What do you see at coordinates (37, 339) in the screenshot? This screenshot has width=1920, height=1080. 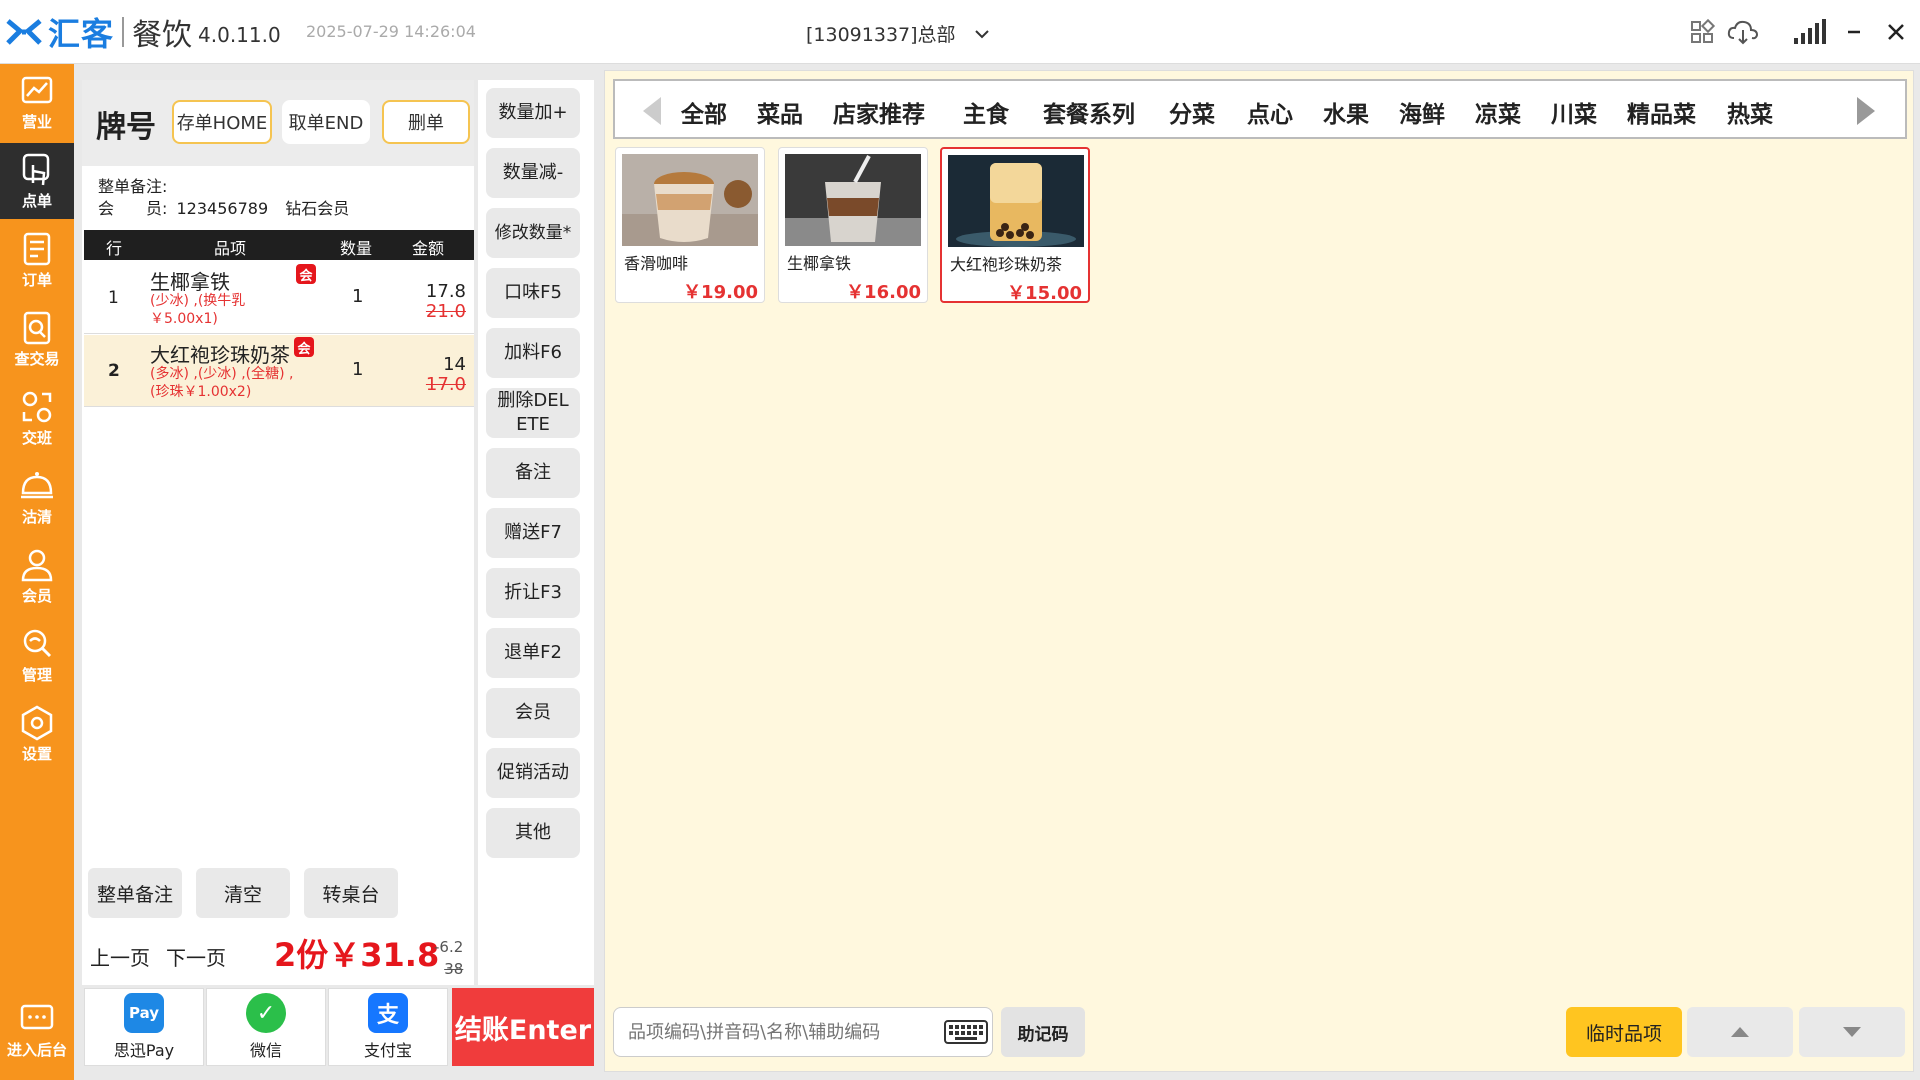 I see `sidebar-item-transactions: 查交易` at bounding box center [37, 339].